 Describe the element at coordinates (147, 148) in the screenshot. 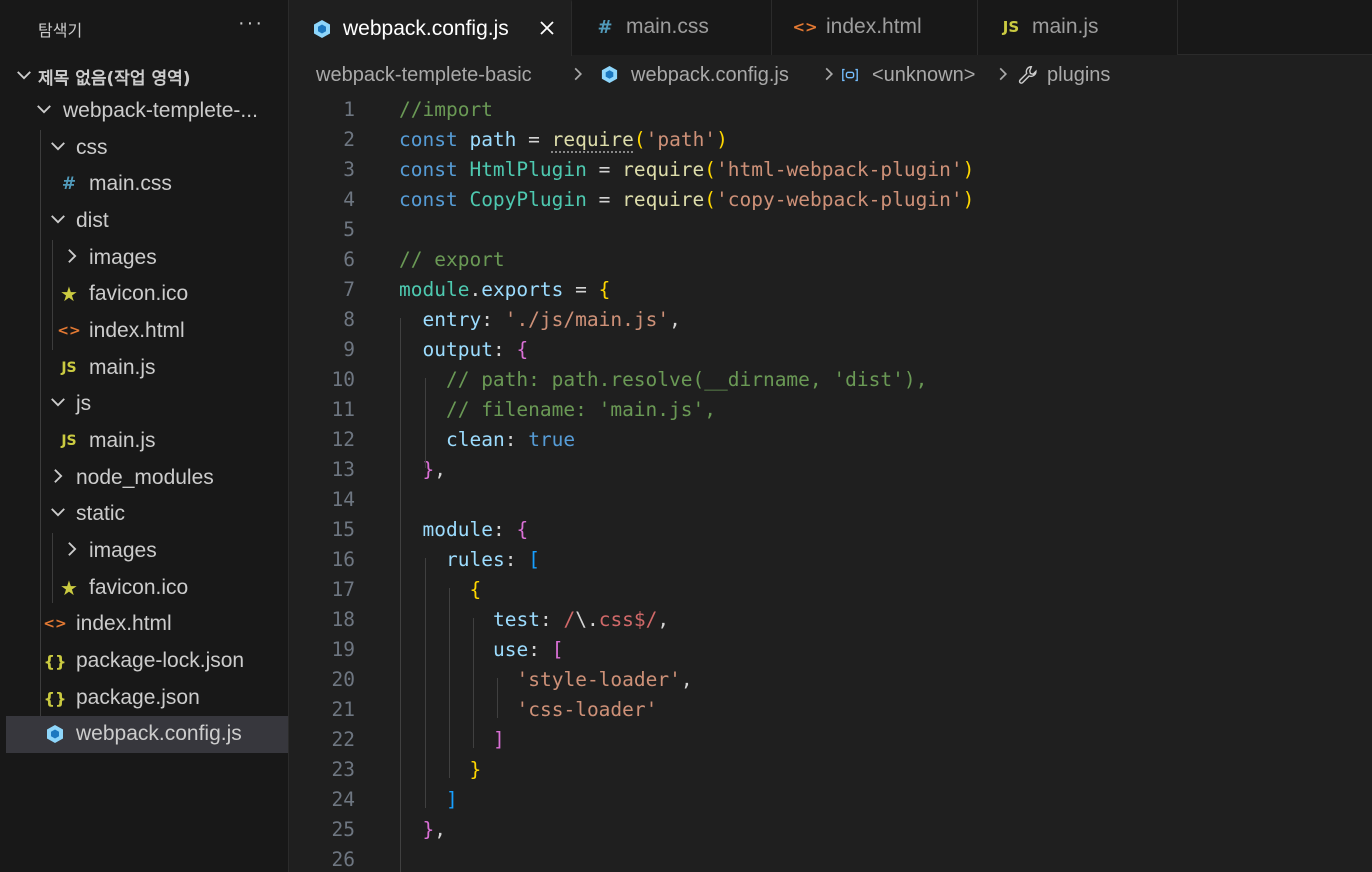

I see `tree-item-css-folder: css` at that location.